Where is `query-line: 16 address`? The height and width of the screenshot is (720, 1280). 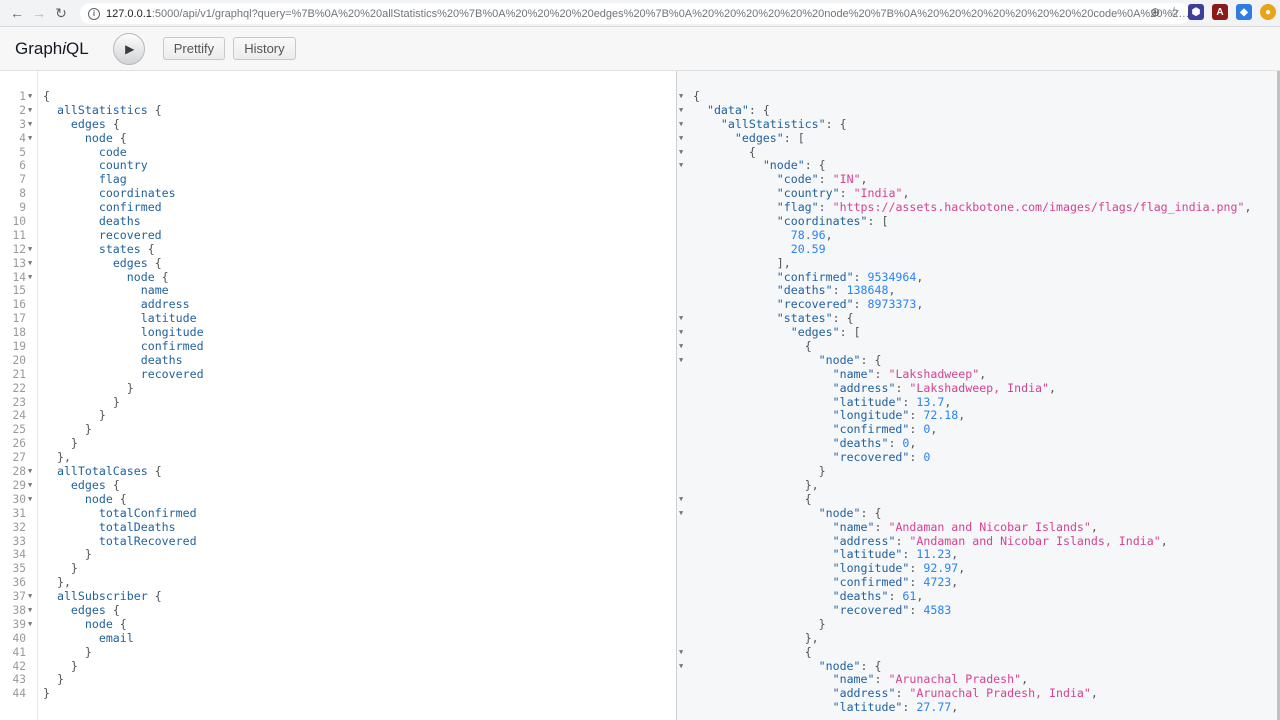
query-line: 16 address is located at coordinates (338, 304).